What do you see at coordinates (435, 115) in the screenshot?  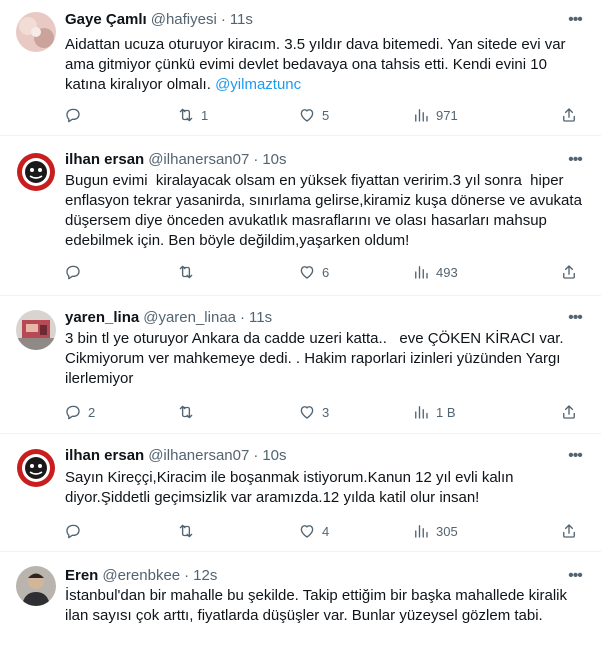 I see `views-button: 971` at bounding box center [435, 115].